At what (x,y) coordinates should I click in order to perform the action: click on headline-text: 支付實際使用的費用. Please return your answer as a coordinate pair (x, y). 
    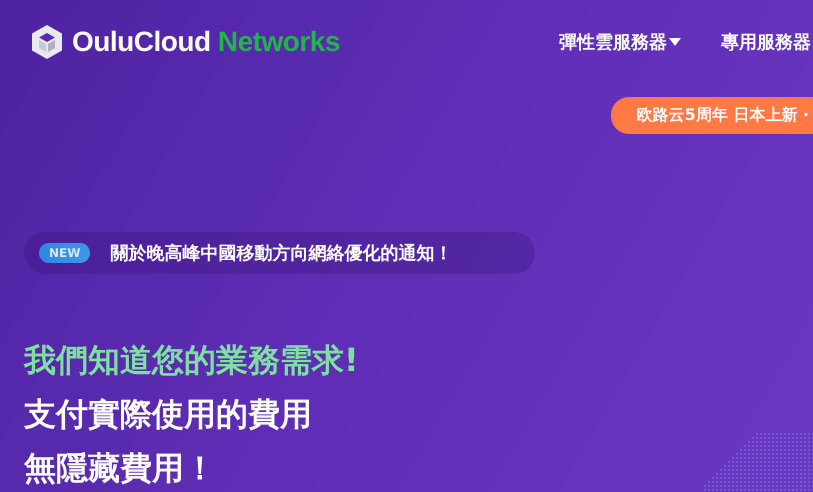
    Looking at the image, I should click on (168, 414).